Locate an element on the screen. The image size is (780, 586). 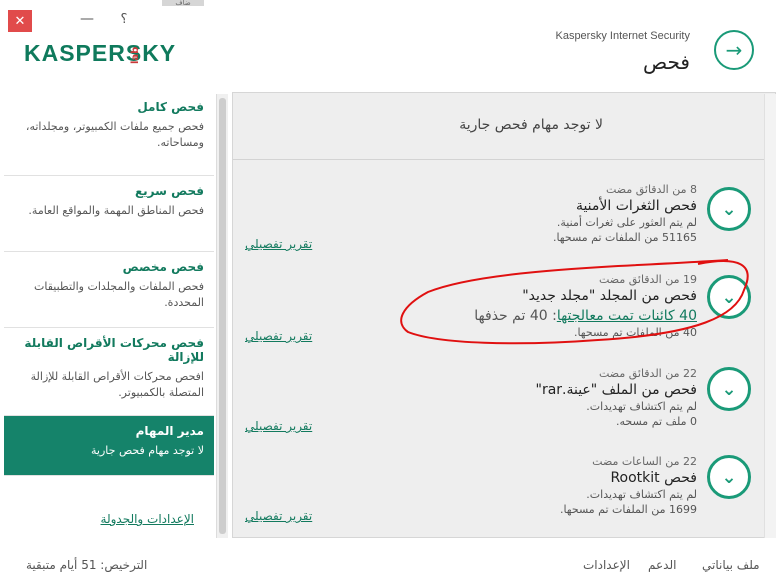
right-scrollbar is located at coordinates (770, 316).